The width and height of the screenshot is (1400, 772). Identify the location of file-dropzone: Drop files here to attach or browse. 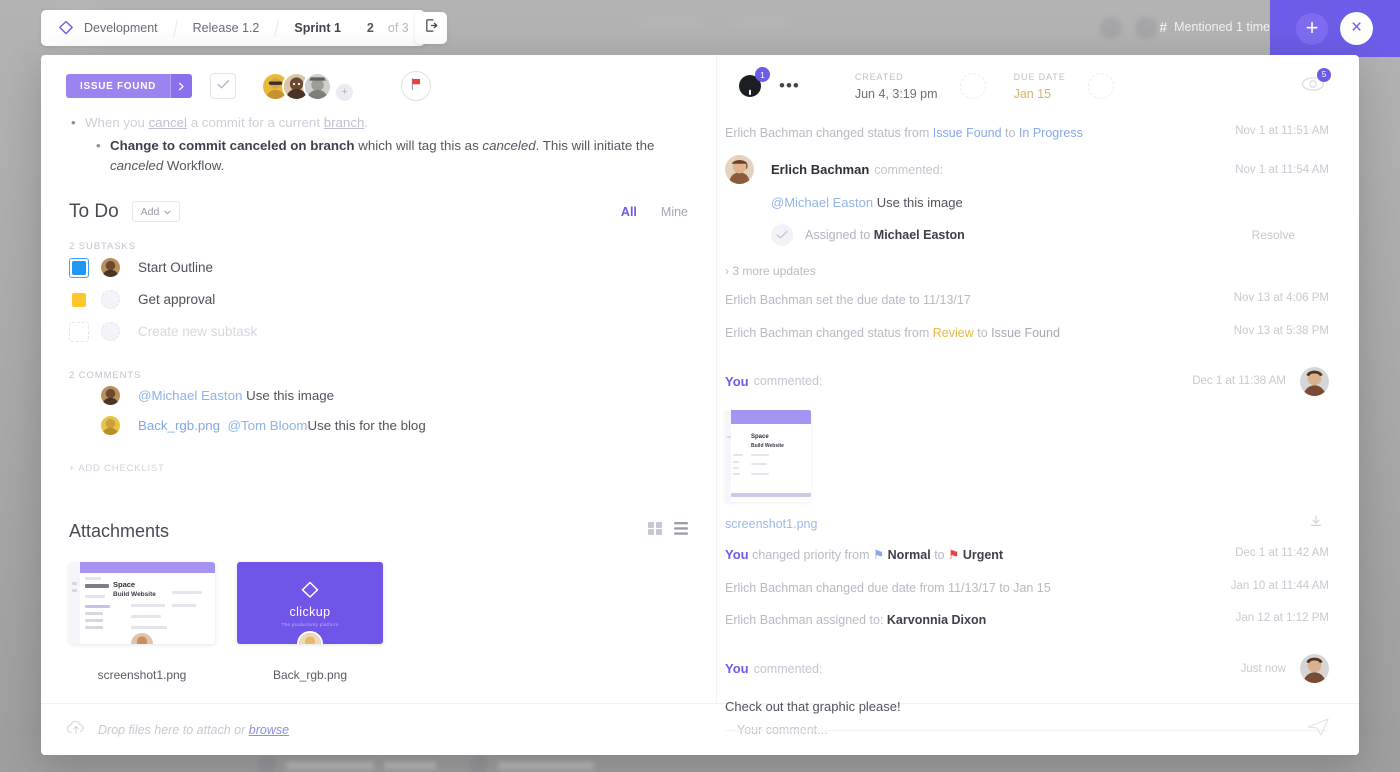
(379, 730).